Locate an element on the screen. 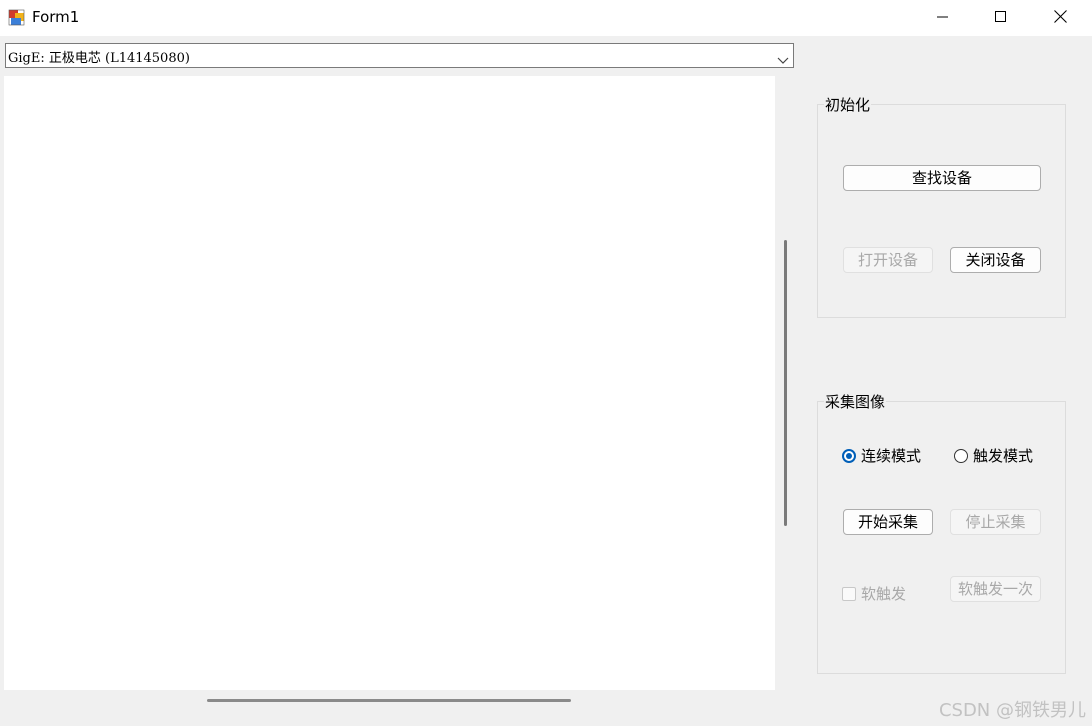  device-select-value: GigE: 正极电芯 (L14145080) is located at coordinates (99, 58).